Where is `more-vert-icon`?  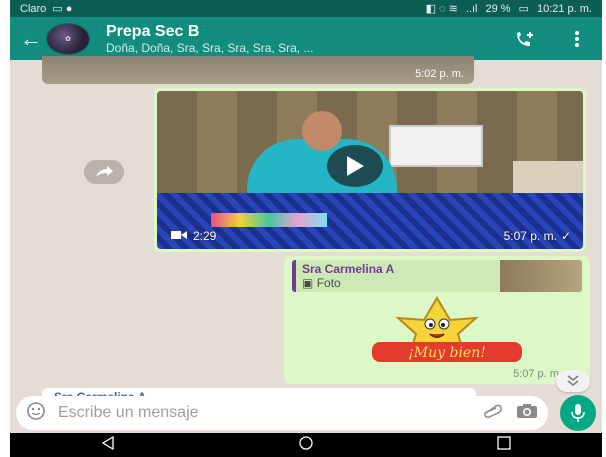 more-vert-icon is located at coordinates (577, 39).